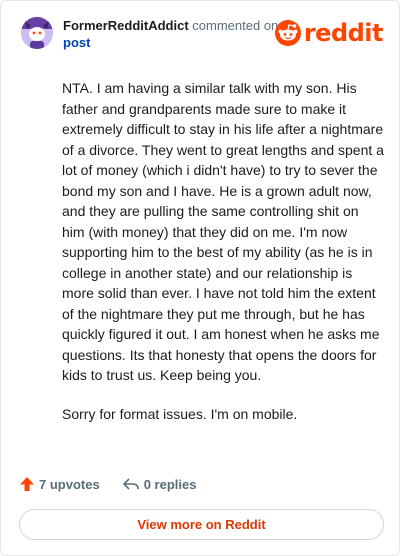 This screenshot has width=400, height=556. Describe the element at coordinates (130, 484) in the screenshot. I see `reply-arrow-icon` at that location.